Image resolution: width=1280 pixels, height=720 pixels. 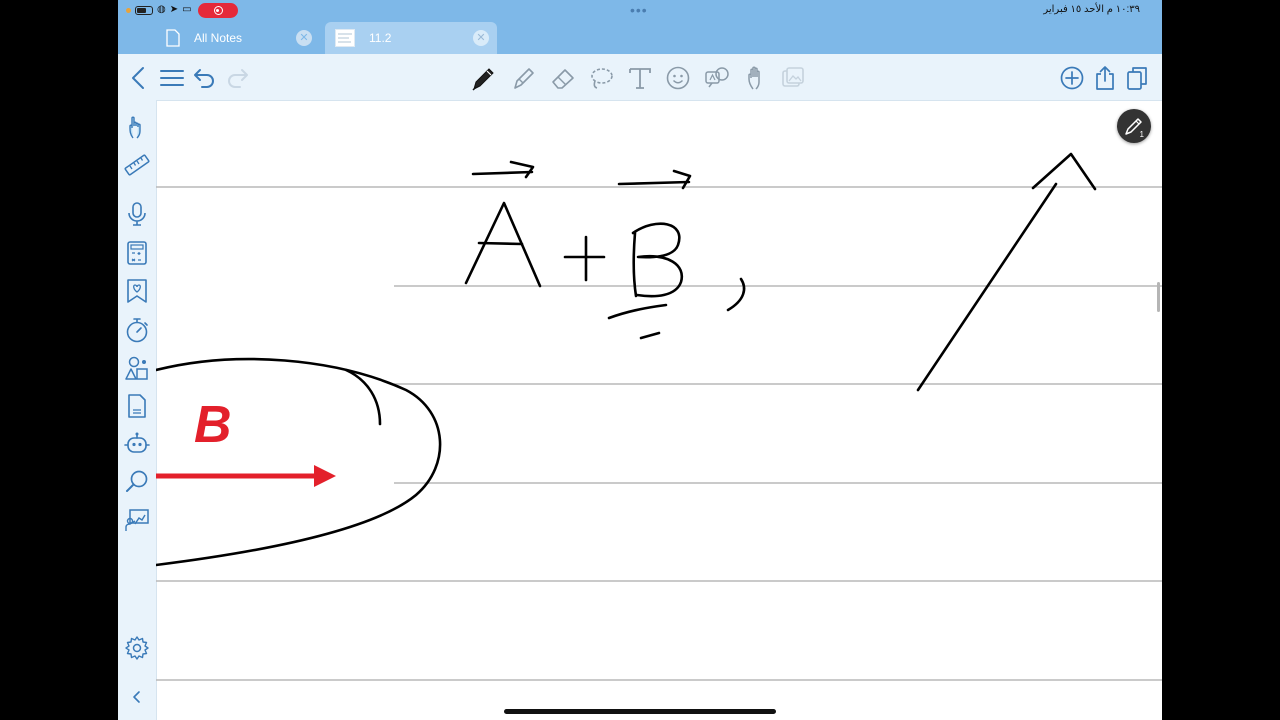 I want to click on hand-icon, so click(x=757, y=78).